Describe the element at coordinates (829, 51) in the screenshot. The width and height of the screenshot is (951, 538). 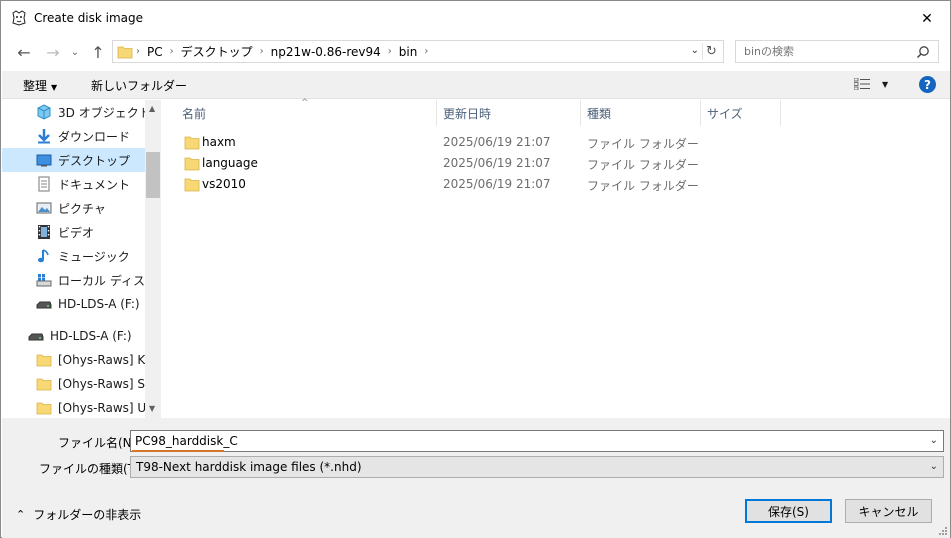
I see `search-input` at that location.